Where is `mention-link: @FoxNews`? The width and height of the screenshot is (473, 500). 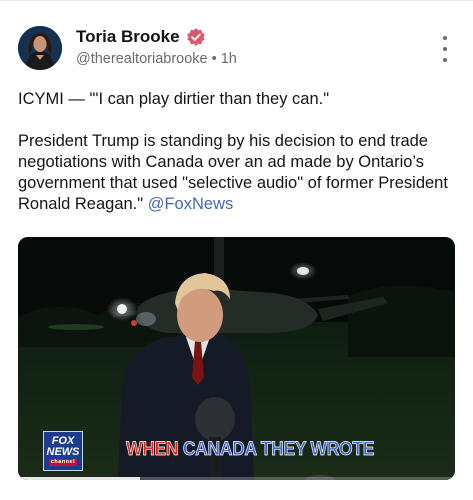
mention-link: @FoxNews is located at coordinates (191, 204).